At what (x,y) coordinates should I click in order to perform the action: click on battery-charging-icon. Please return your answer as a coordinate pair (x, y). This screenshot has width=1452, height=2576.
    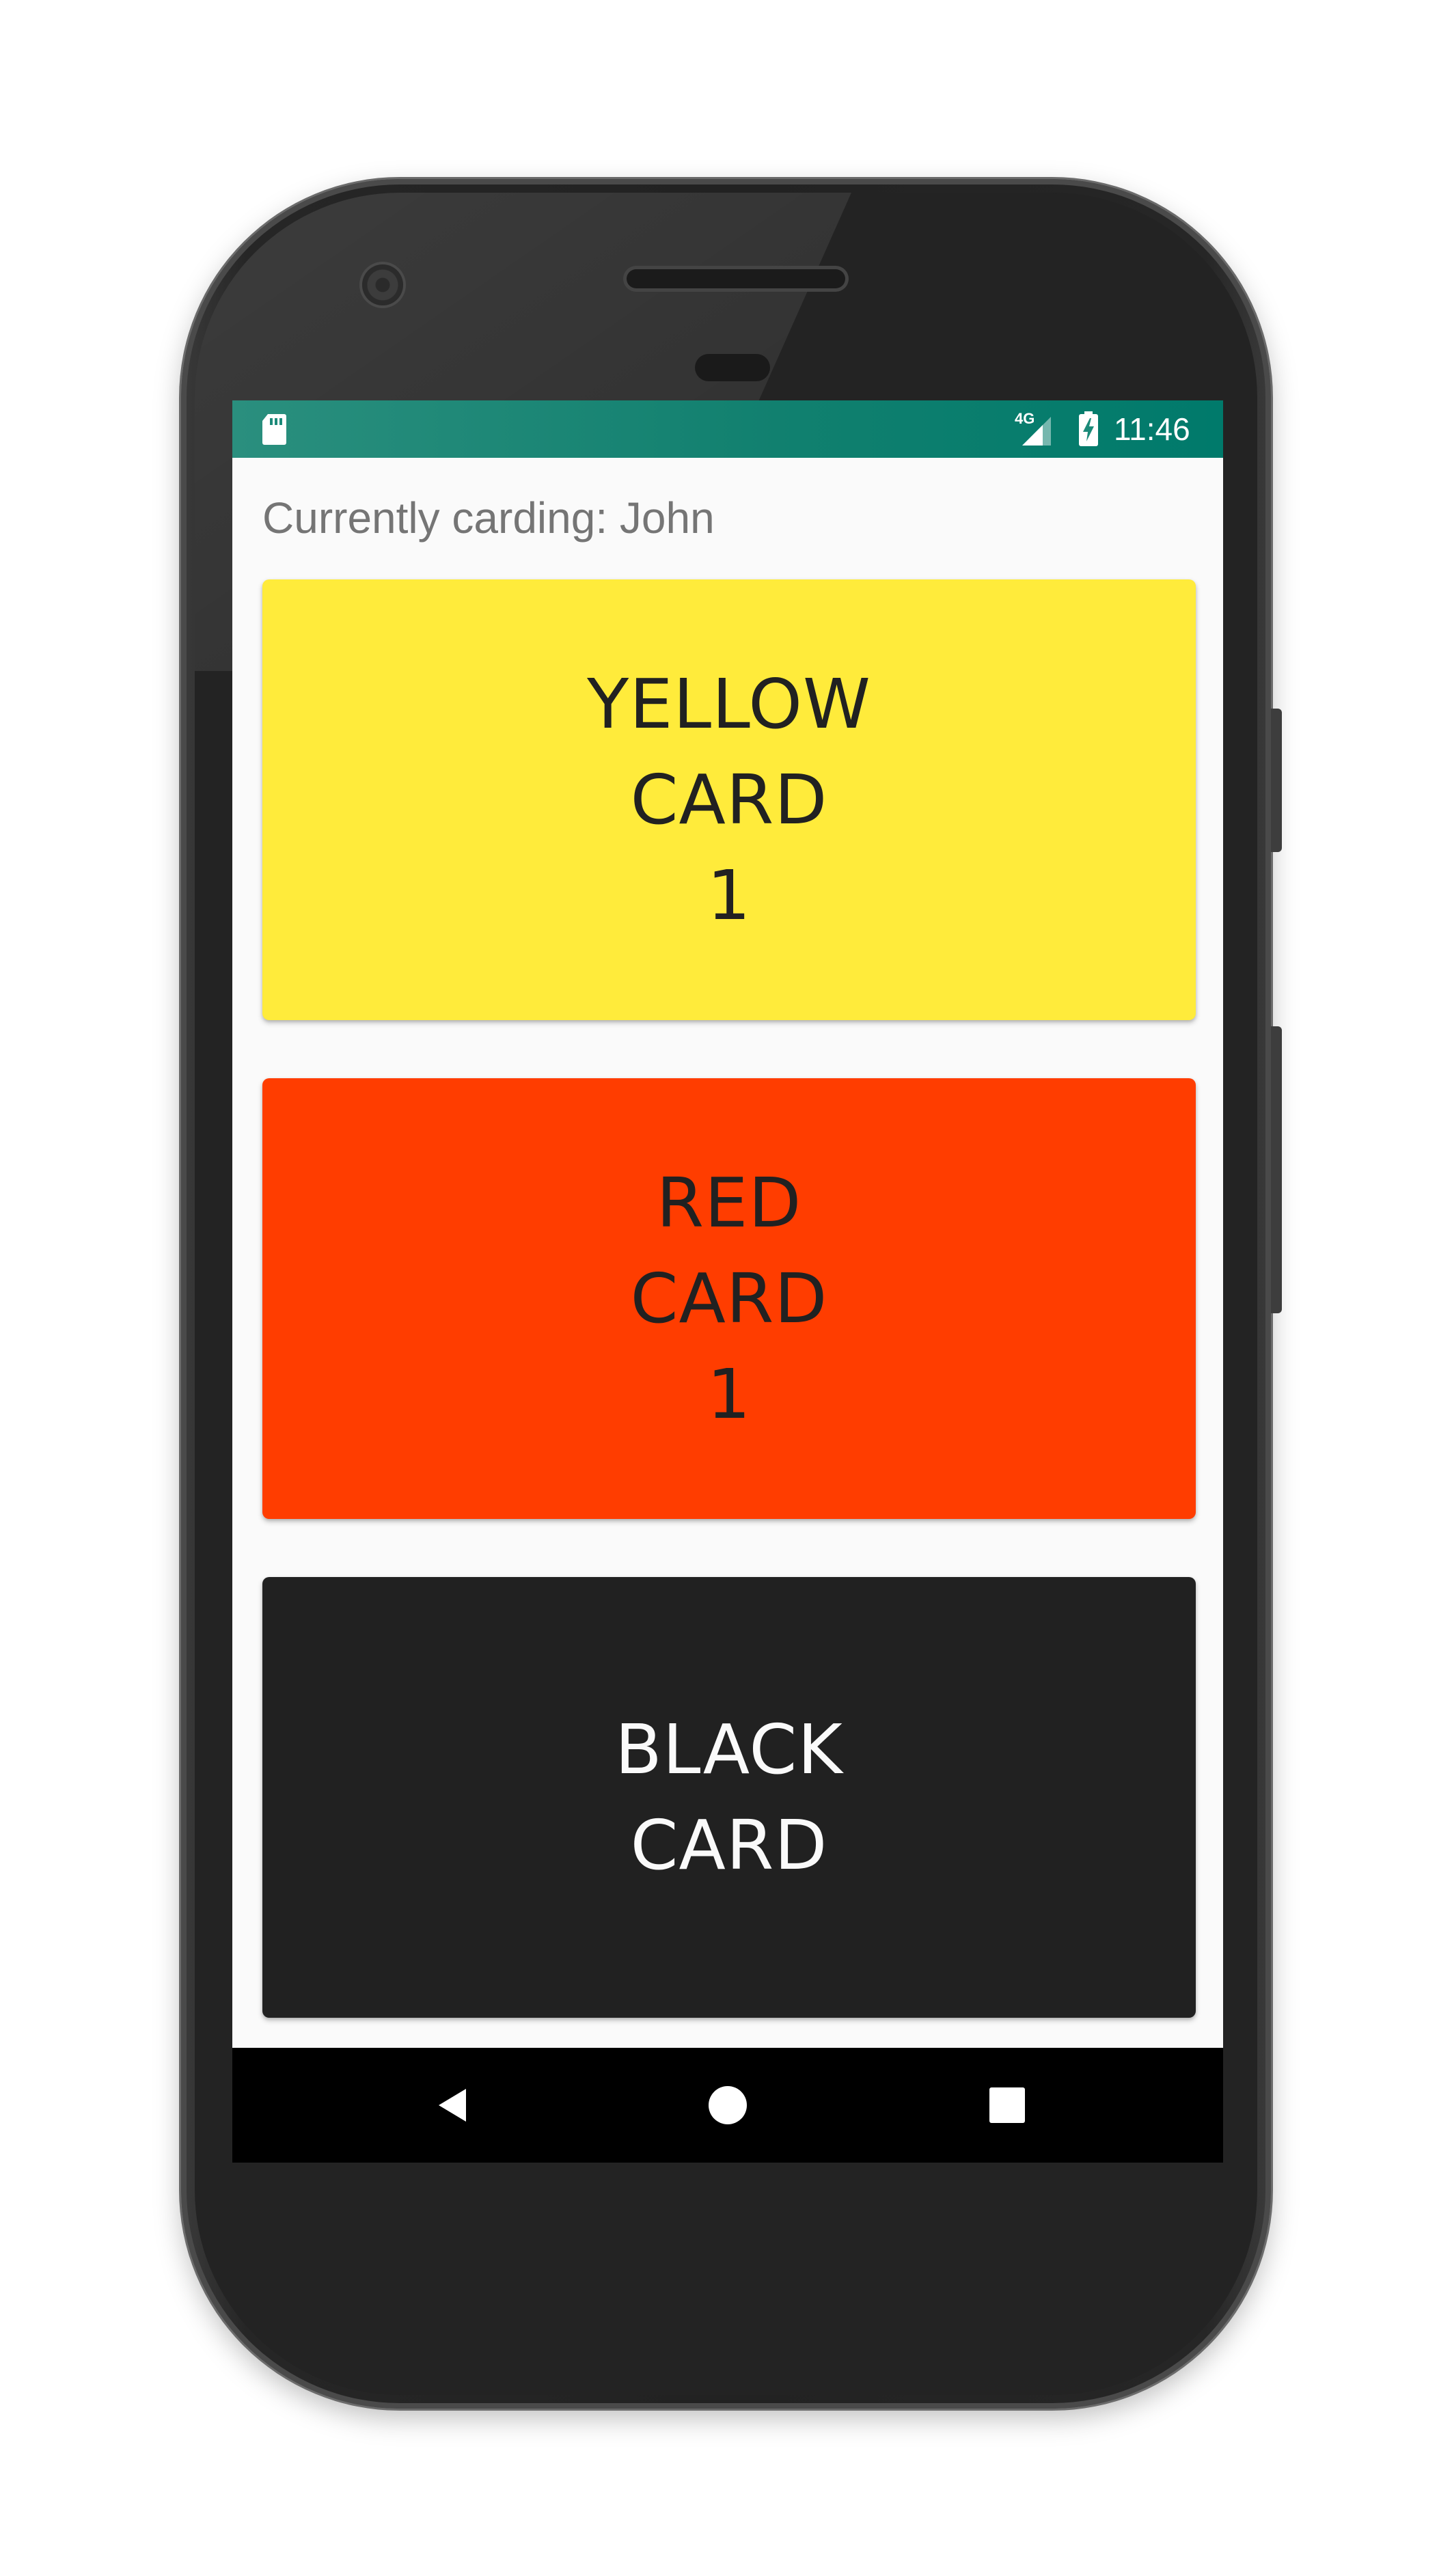
    Looking at the image, I should click on (1088, 428).